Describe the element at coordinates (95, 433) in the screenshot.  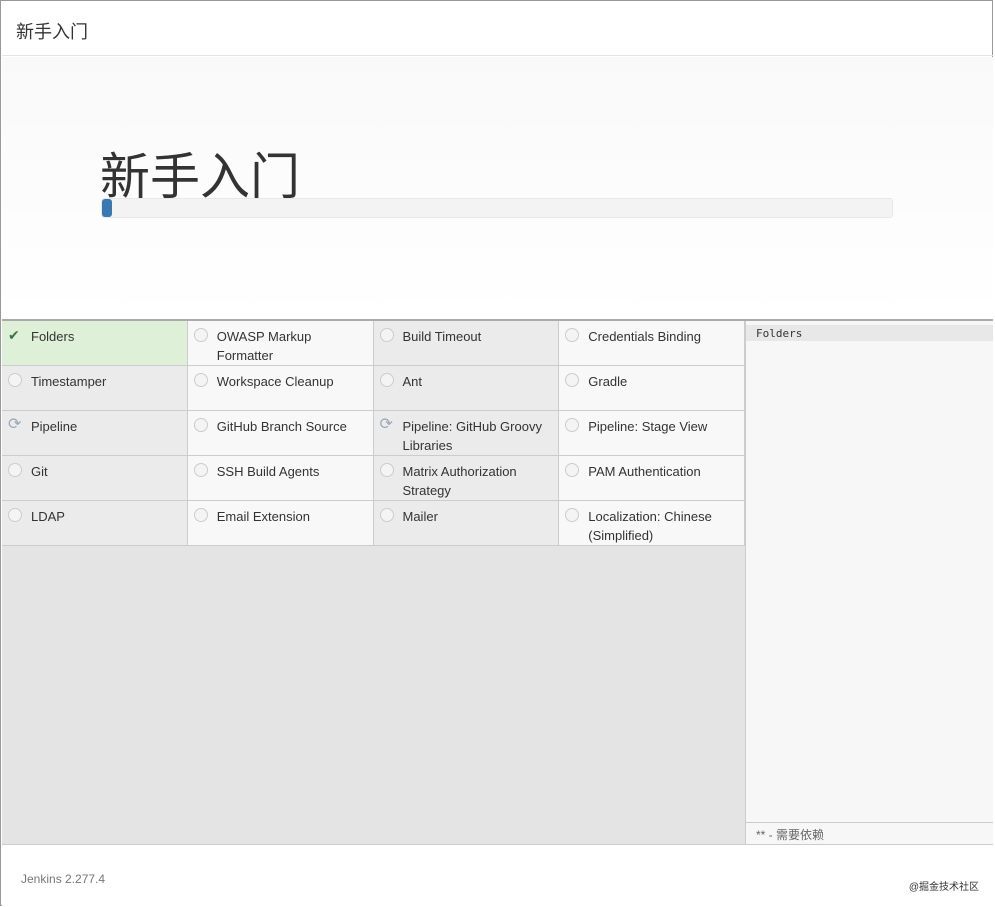
I see `plugin-cell: ⟳ Pipeline` at that location.